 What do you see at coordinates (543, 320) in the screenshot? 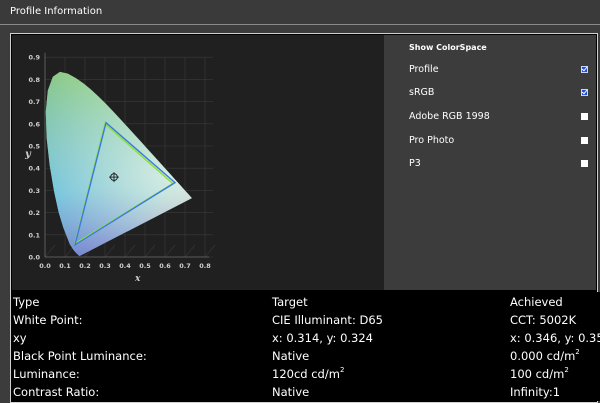
I see `row-achieved: CCT: 5002K` at bounding box center [543, 320].